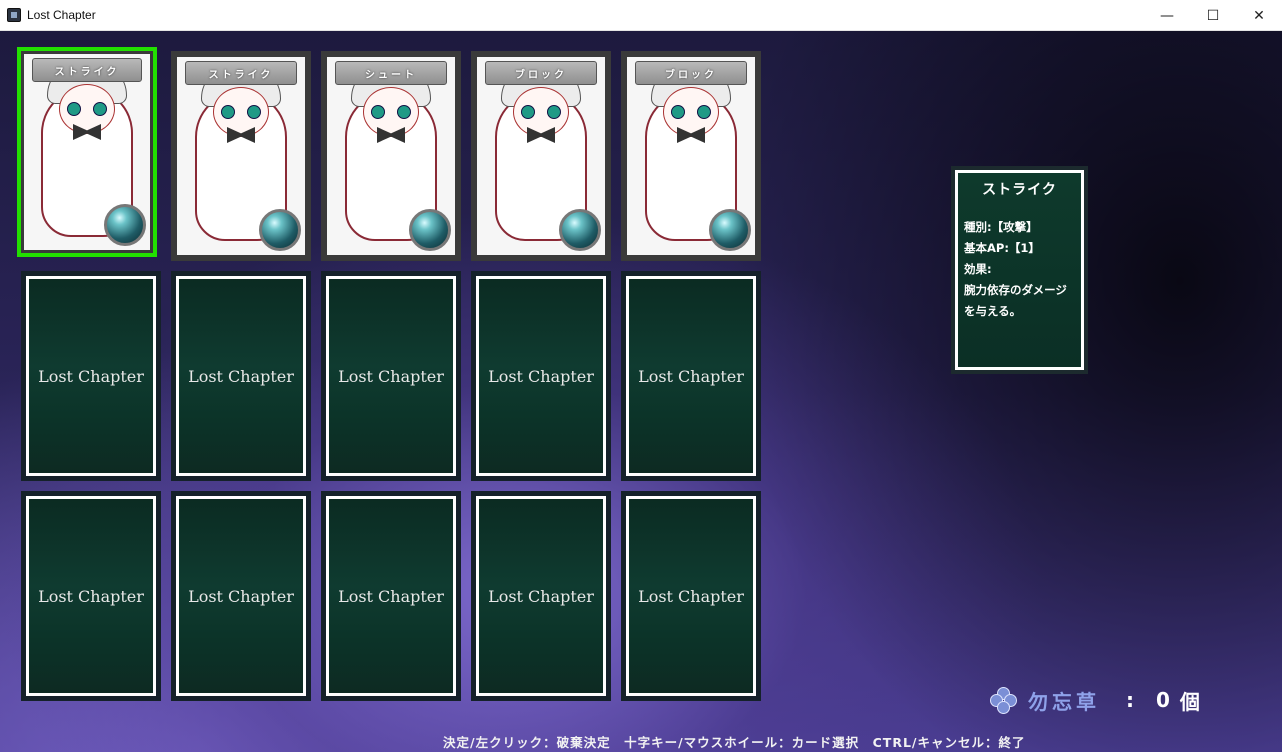 The width and height of the screenshot is (1282, 752). What do you see at coordinates (1167, 15) in the screenshot?
I see `minimize-button: —` at bounding box center [1167, 15].